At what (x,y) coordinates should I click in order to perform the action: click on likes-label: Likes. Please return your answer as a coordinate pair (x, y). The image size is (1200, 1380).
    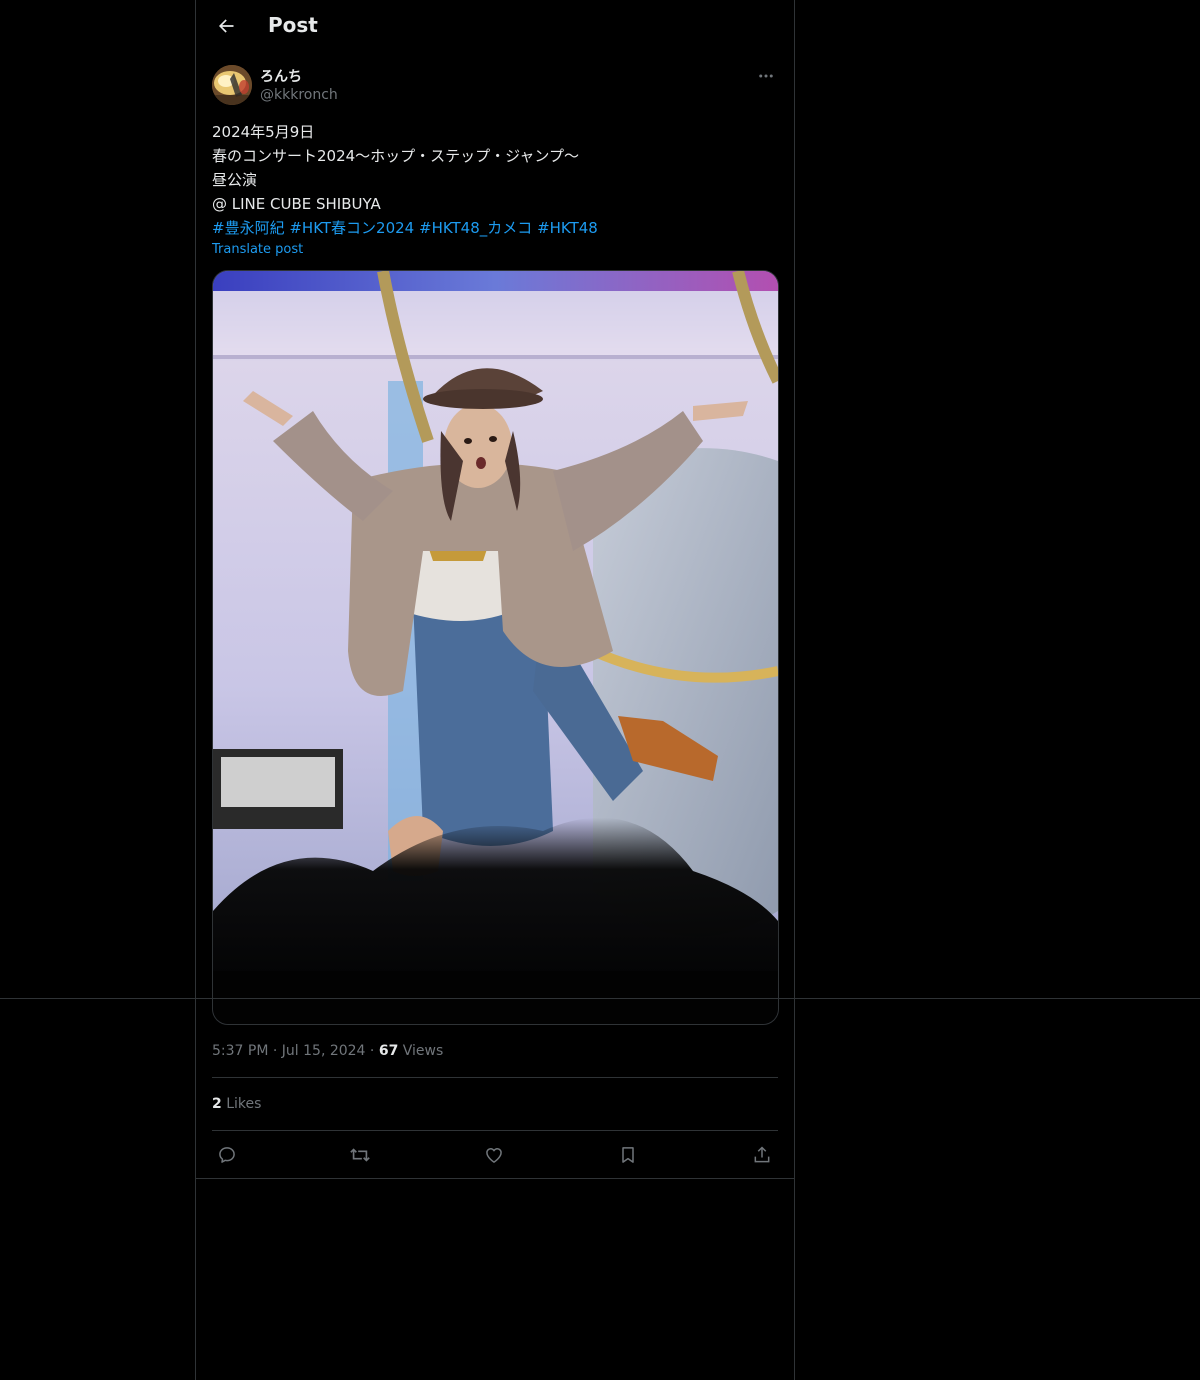
    Looking at the image, I should click on (244, 1104).